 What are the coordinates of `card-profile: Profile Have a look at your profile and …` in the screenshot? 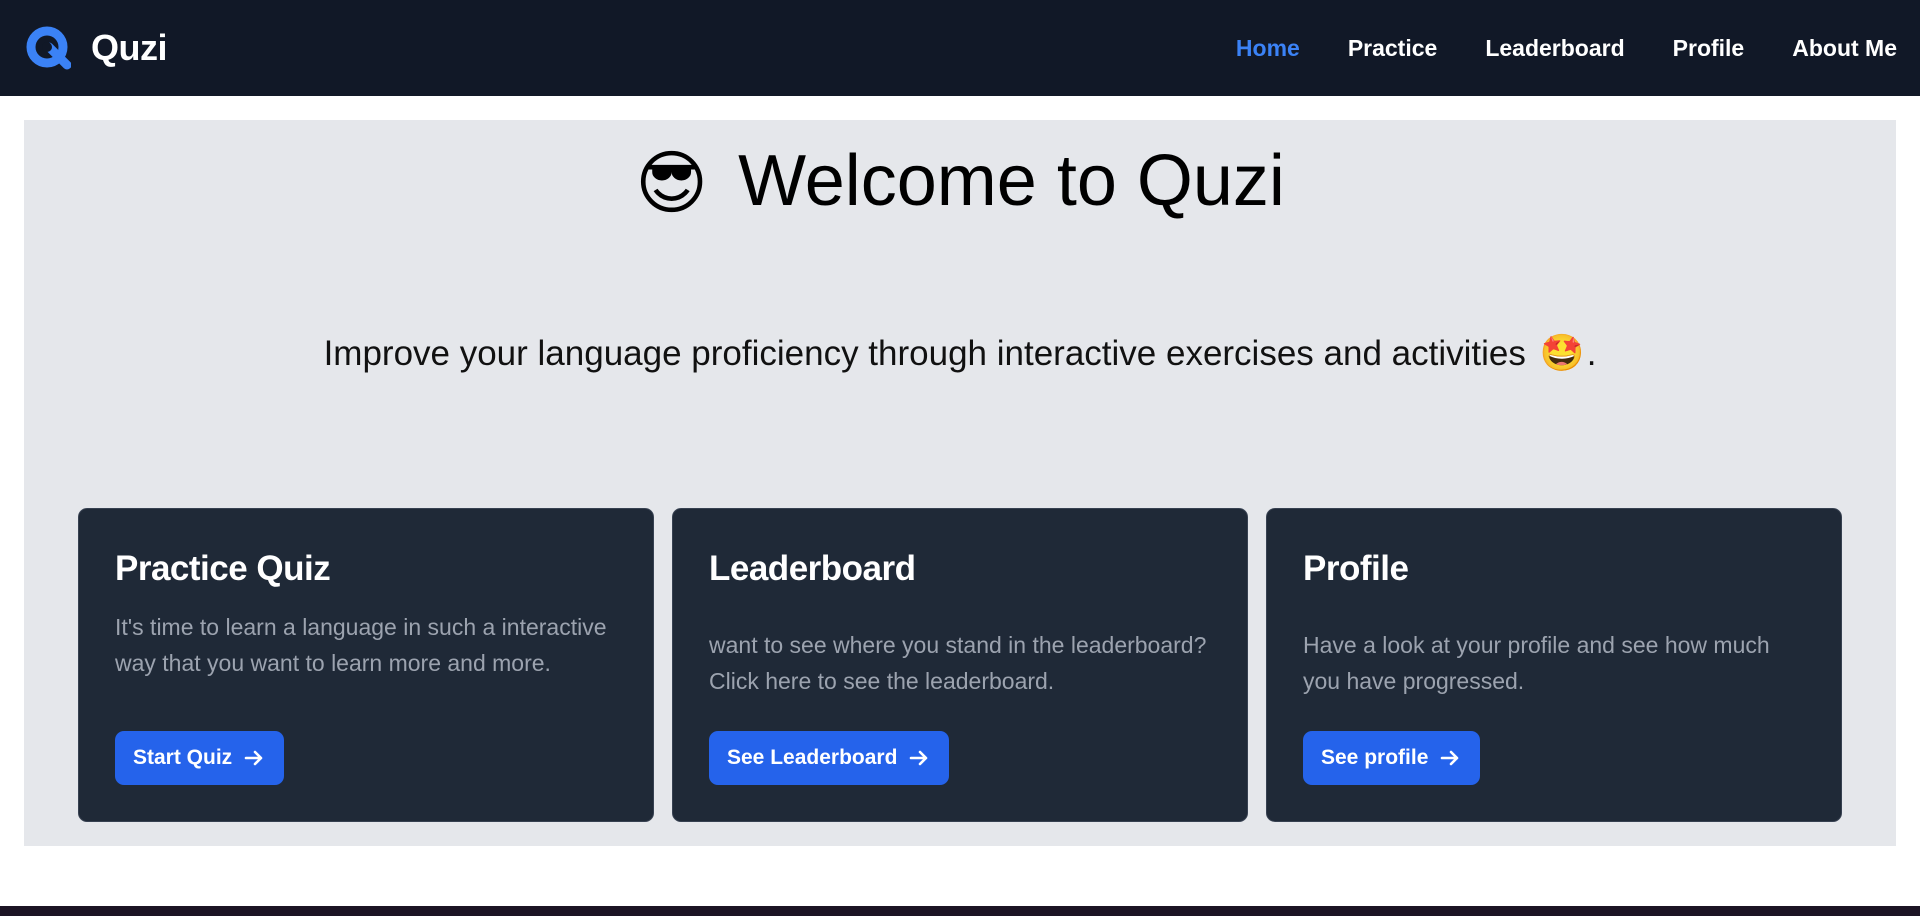 It's located at (1554, 665).